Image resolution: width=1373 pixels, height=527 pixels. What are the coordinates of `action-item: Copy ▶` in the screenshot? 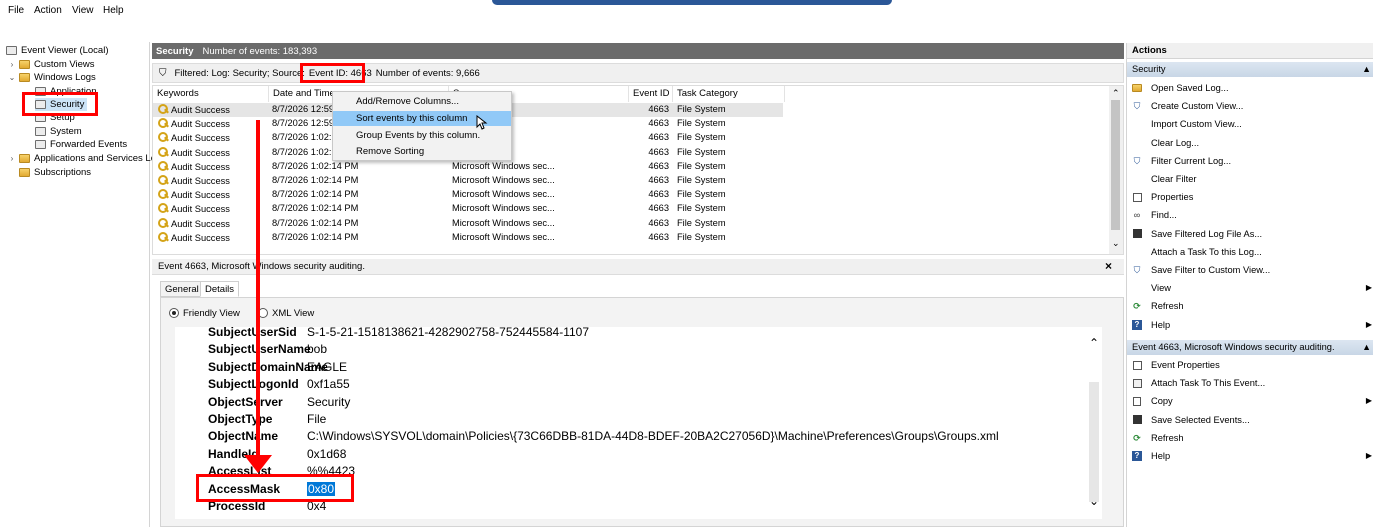 It's located at (1250, 401).